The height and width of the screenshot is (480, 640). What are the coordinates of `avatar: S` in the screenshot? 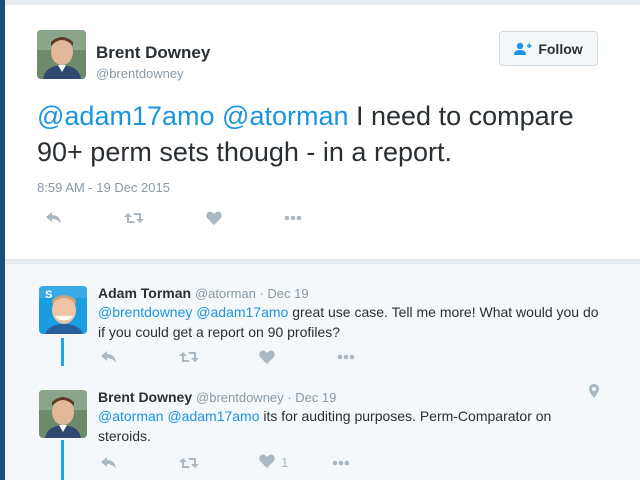 It's located at (63, 310).